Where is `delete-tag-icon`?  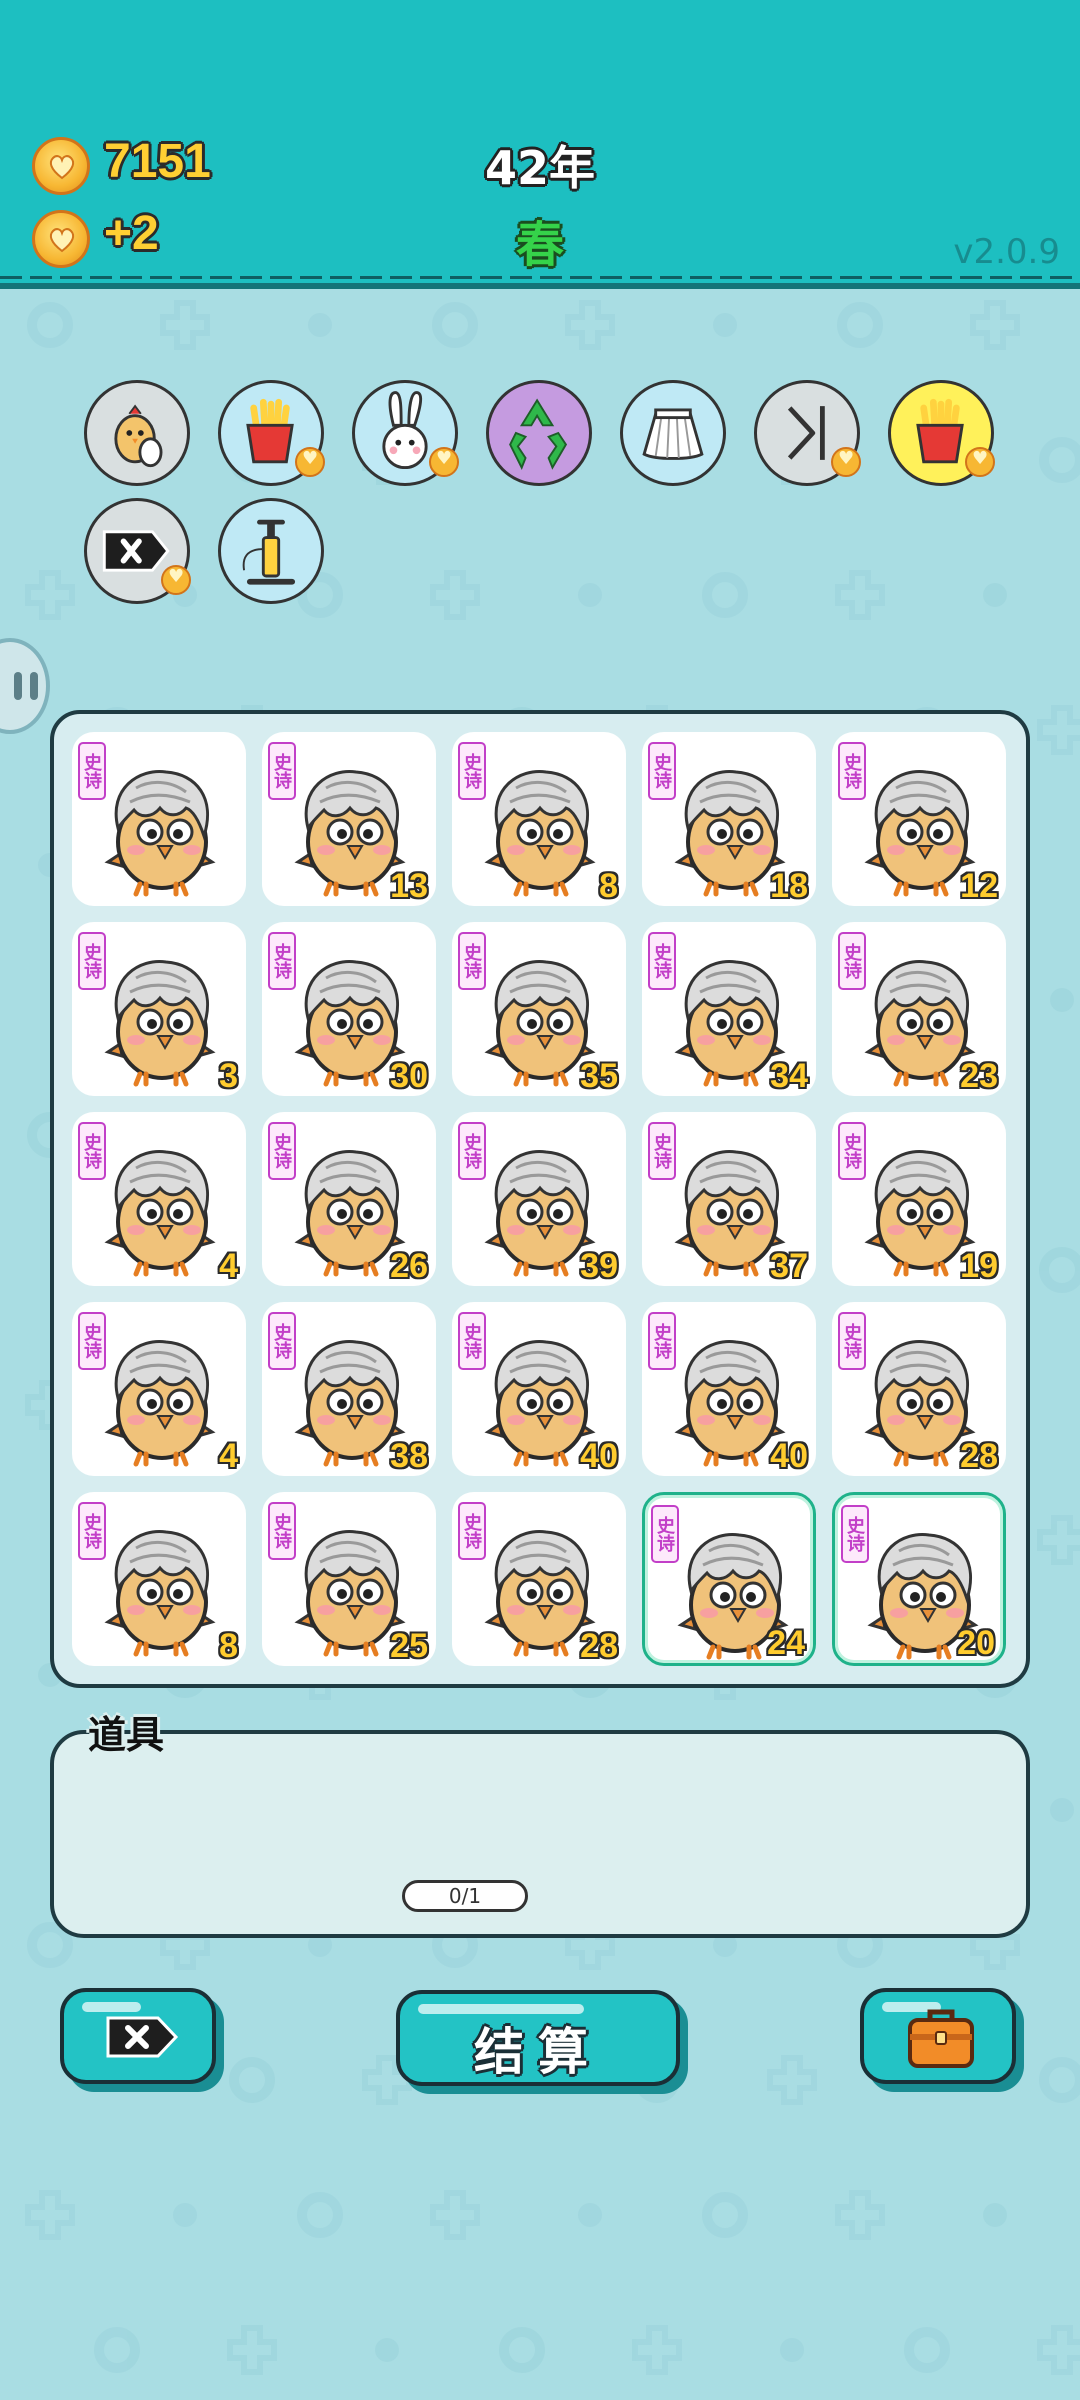
delete-tag-icon is located at coordinates (142, 2037).